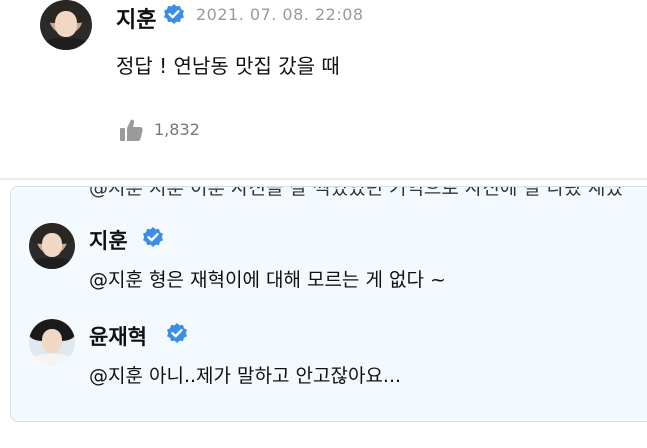 This screenshot has height=448, width=647. Describe the element at coordinates (356, 192) in the screenshot. I see `truncated-reply-text: @지훈 지훈 이훈 사진을 잘 찍었었던 기억으로 사진에 잘 나왔 재밌` at that location.